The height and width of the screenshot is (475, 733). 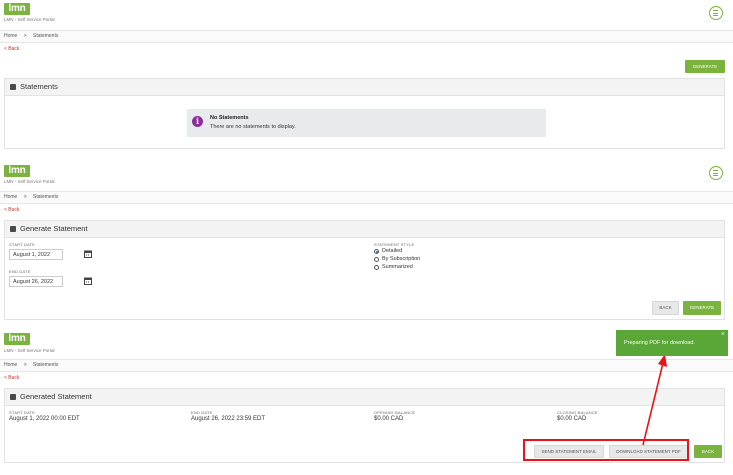 I want to click on empty-text: There are no statements to display., so click(x=253, y=127).